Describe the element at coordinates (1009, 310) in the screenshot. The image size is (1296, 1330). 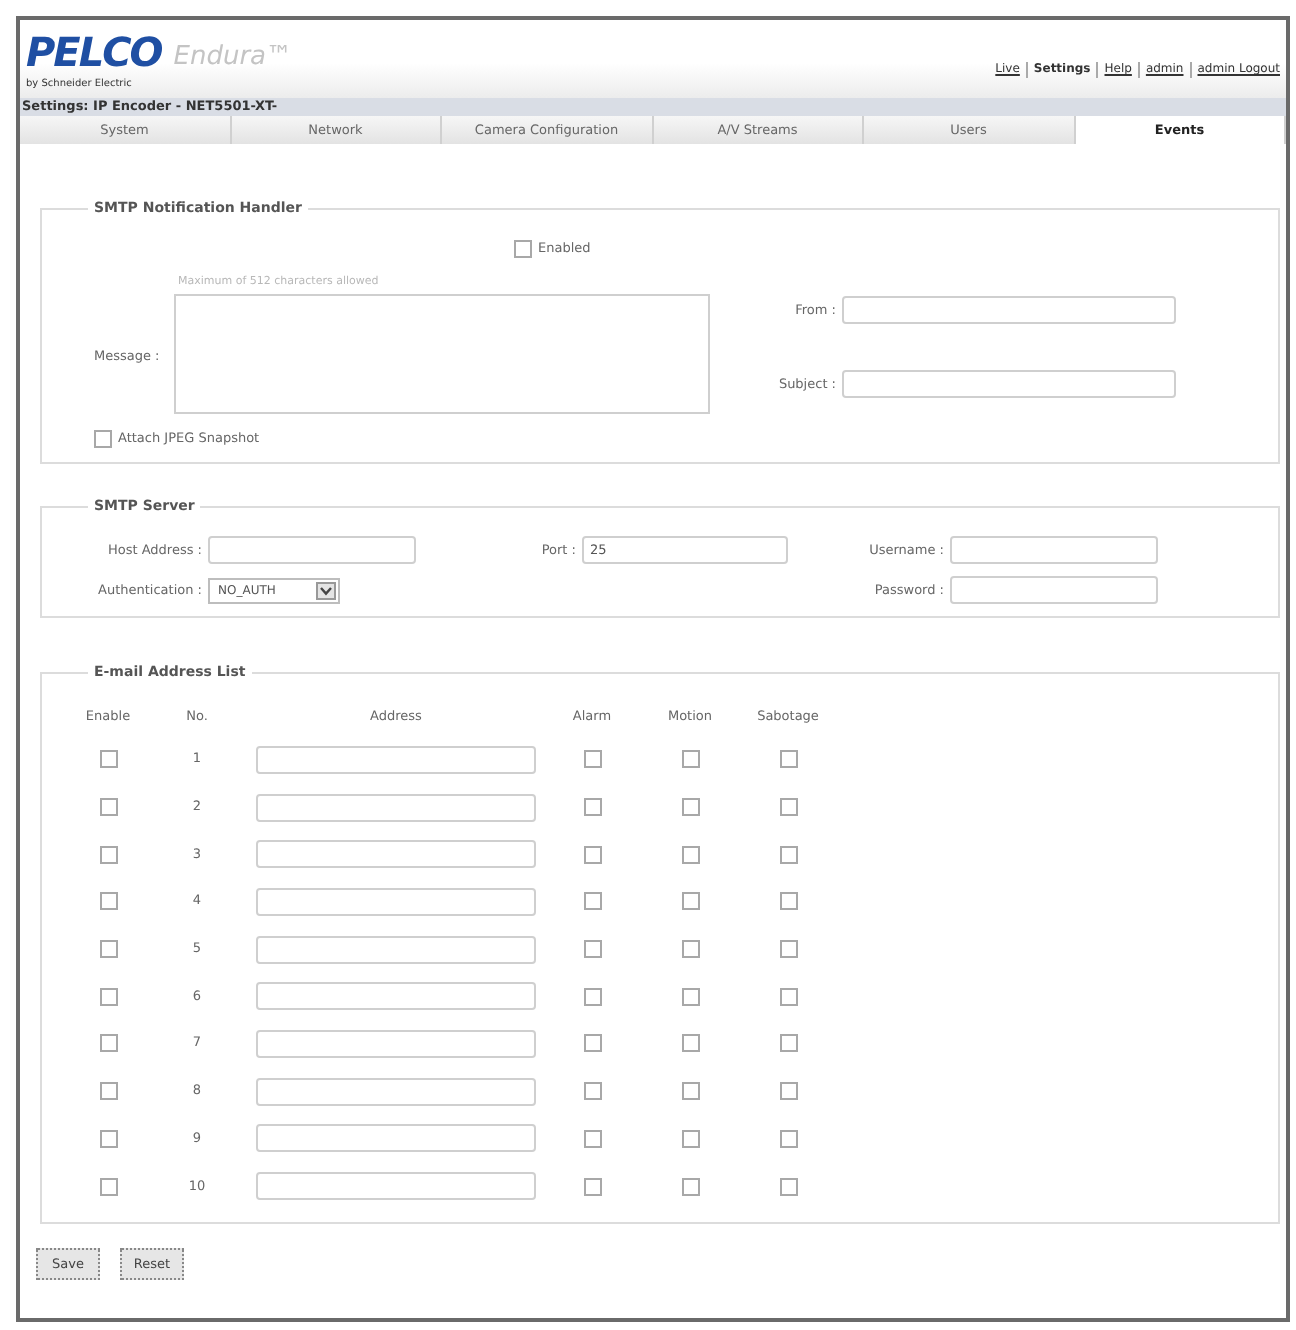
I see `from-field` at that location.